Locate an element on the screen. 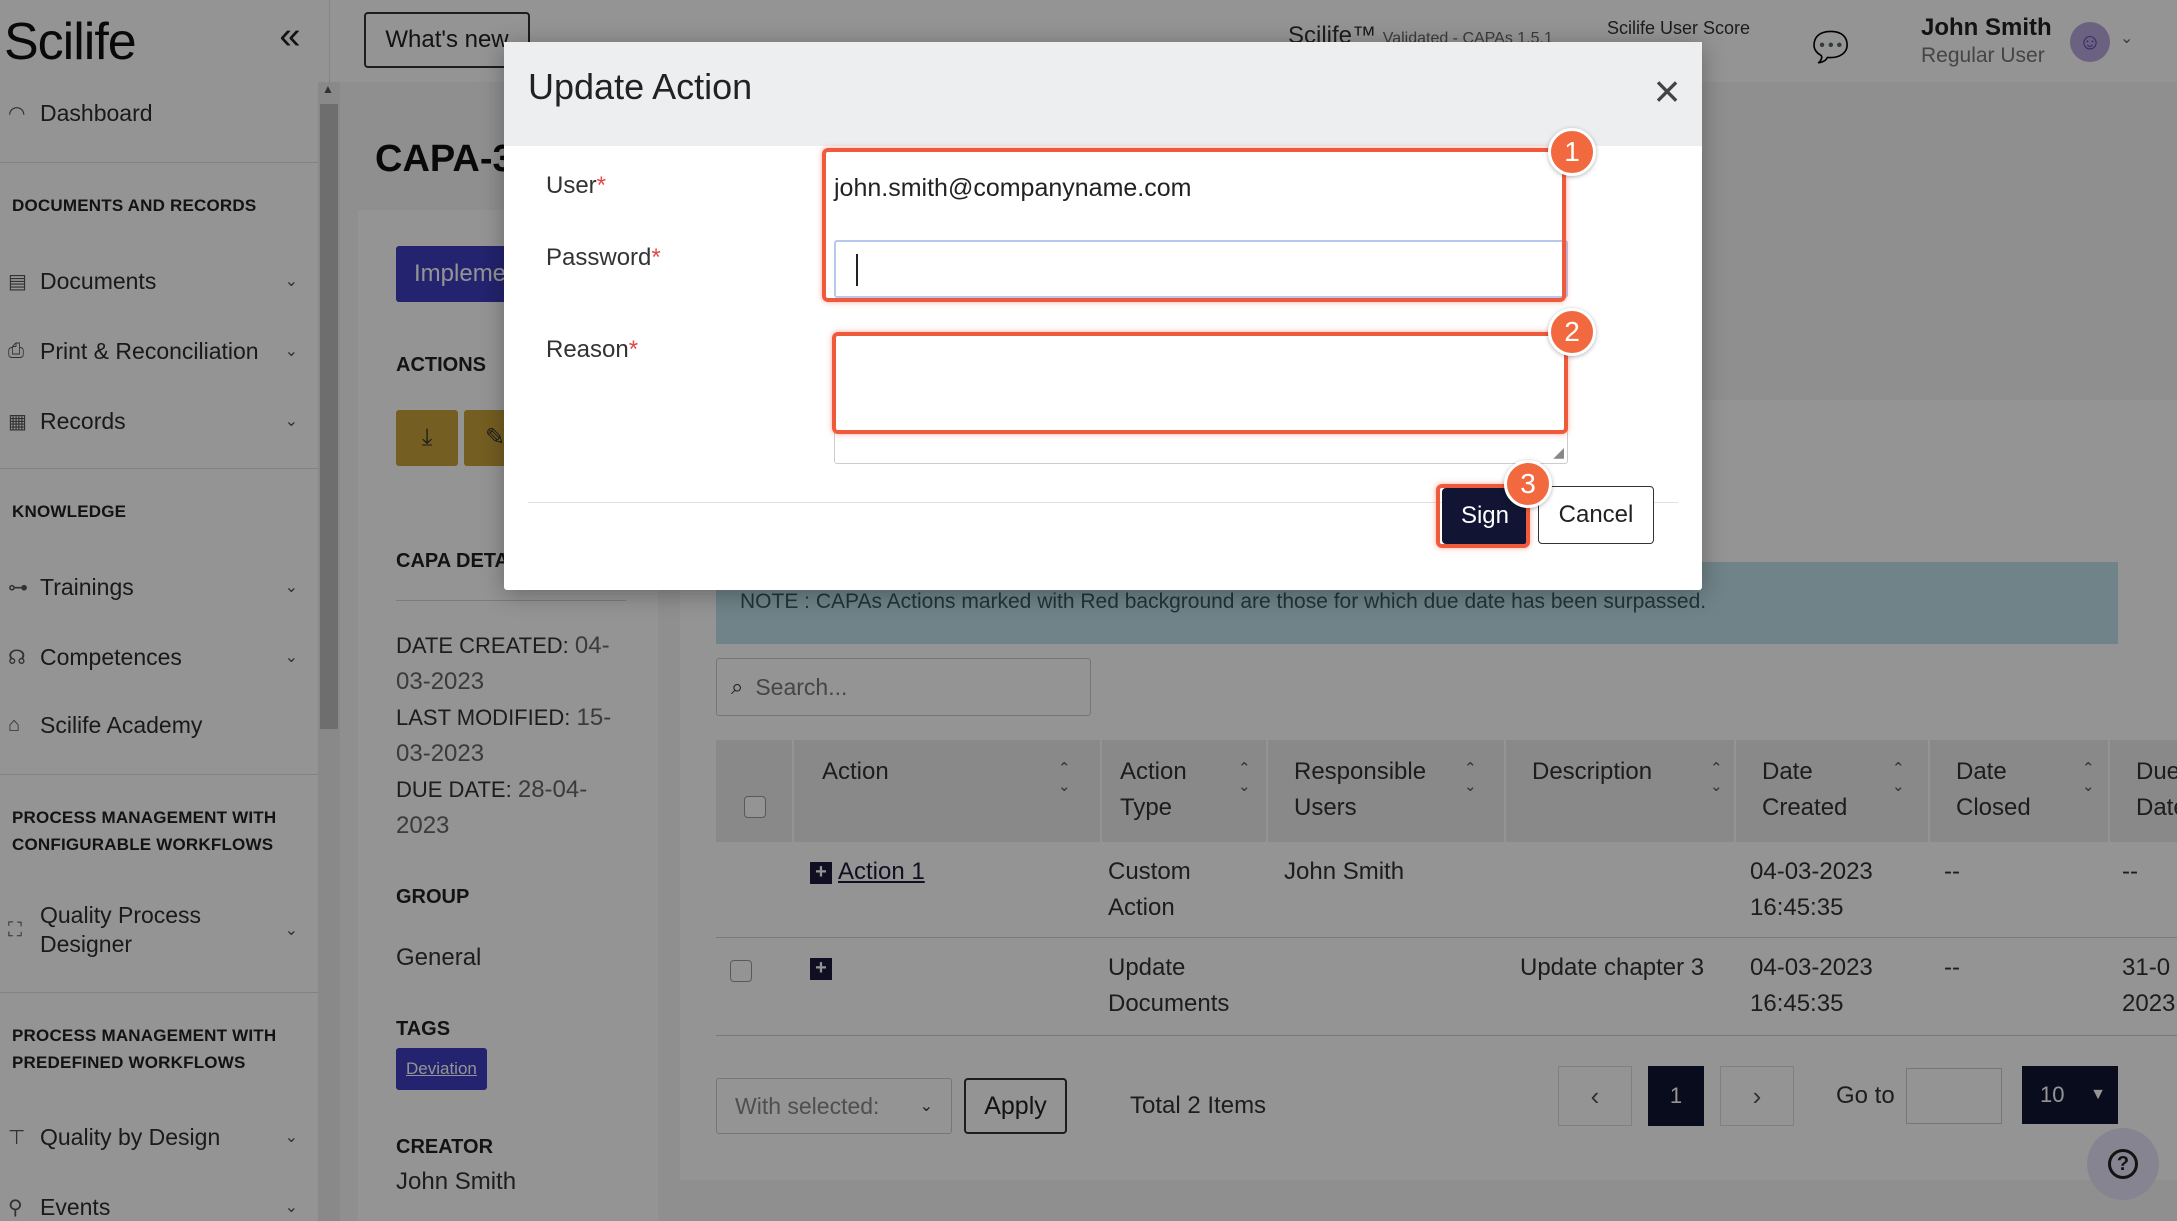 The height and width of the screenshot is (1221, 2177). user-label: User* is located at coordinates (576, 186).